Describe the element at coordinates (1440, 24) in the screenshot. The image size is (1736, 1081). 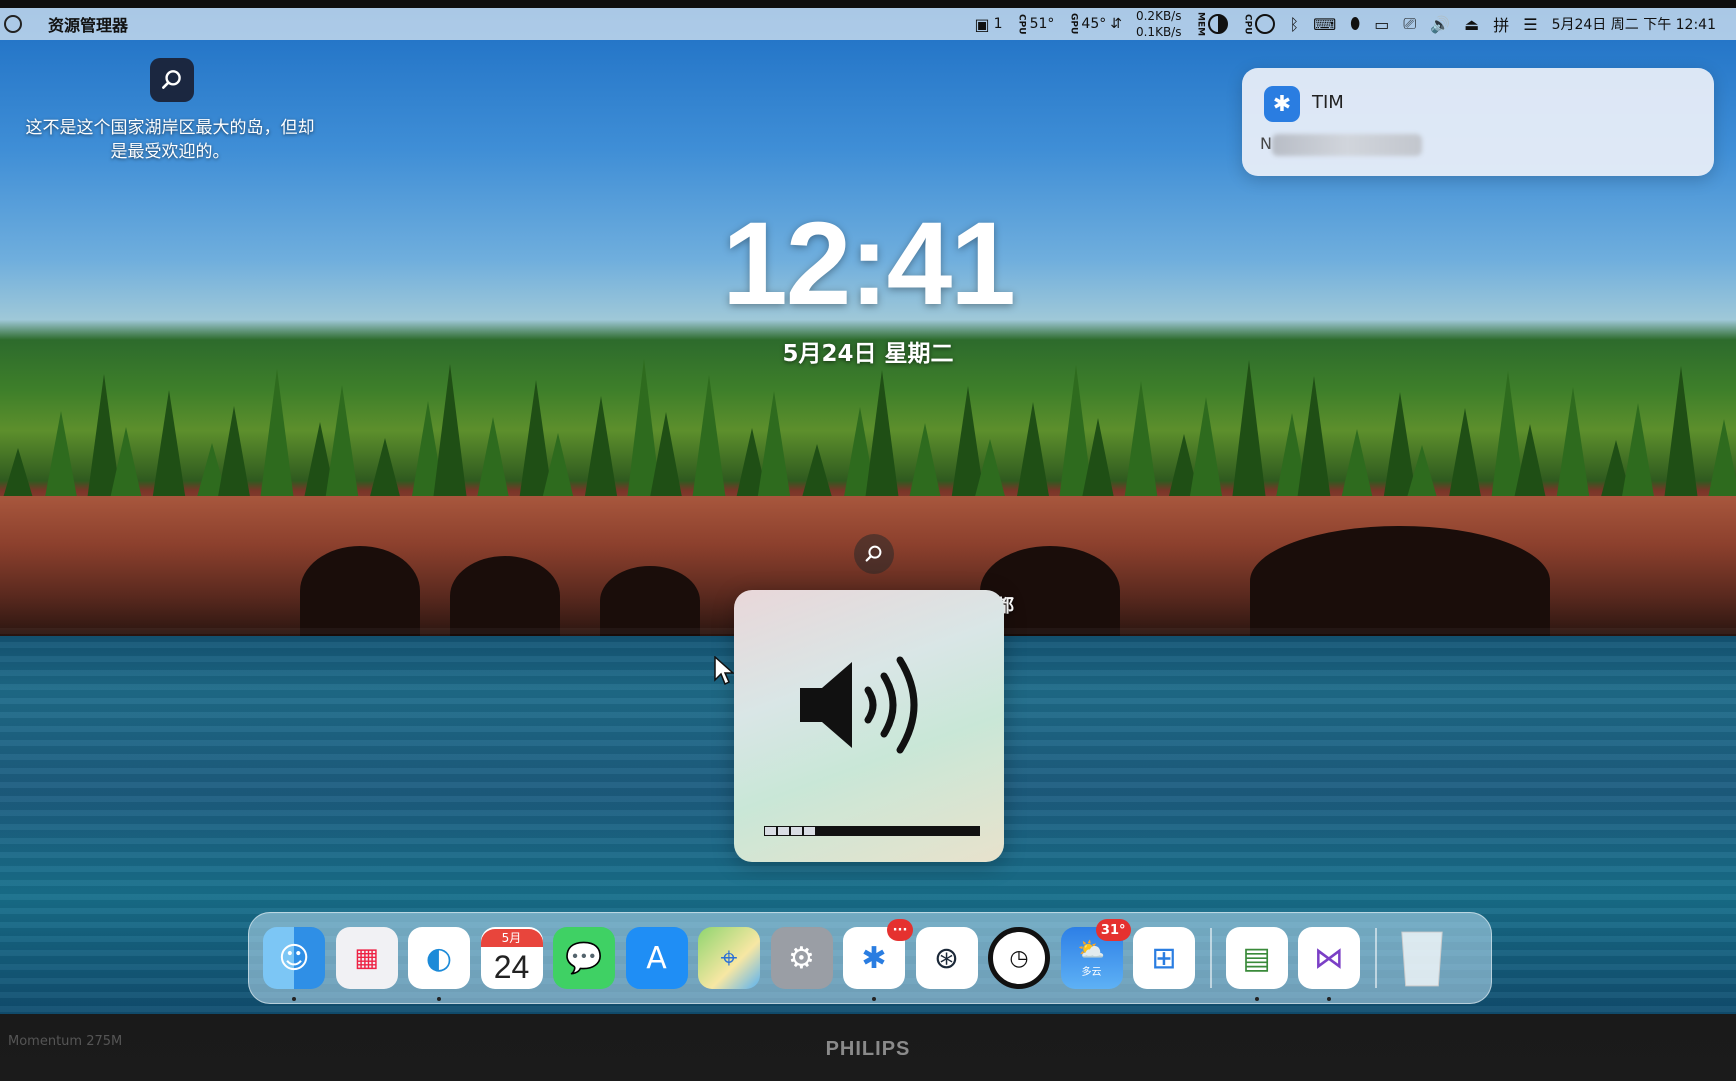
I see `volume-icon: 🔊` at that location.